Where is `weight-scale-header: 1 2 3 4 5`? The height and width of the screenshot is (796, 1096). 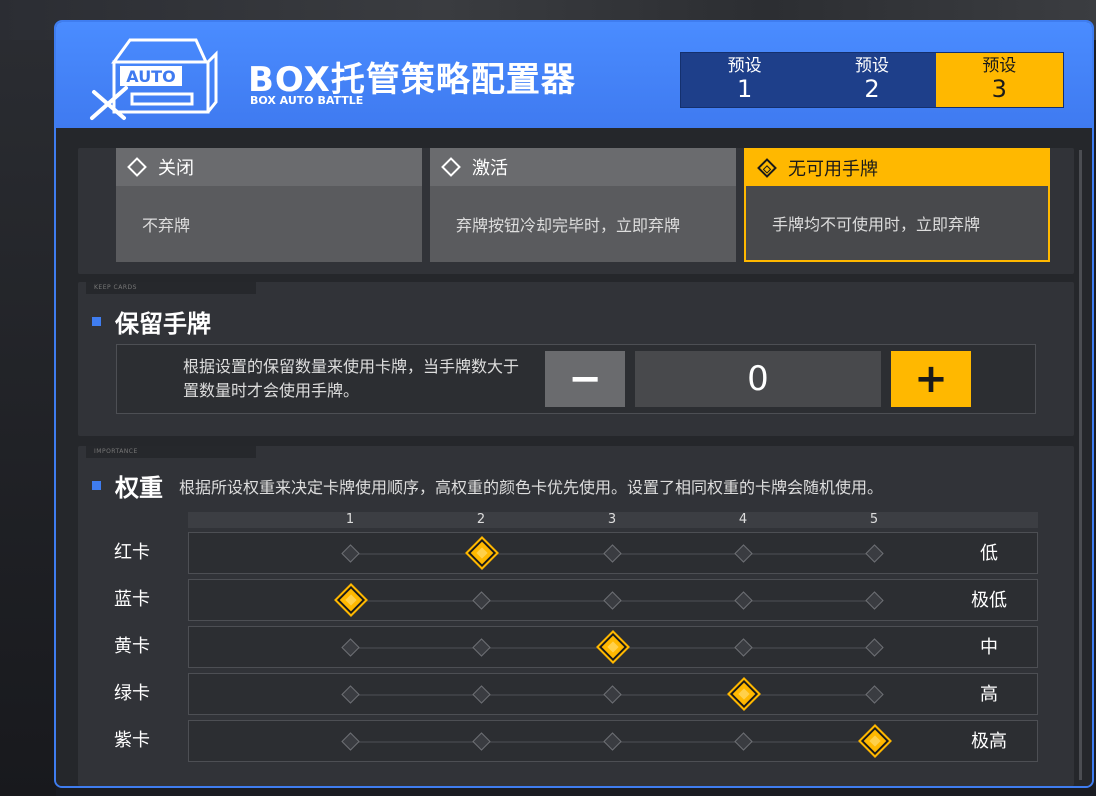 weight-scale-header: 1 2 3 4 5 is located at coordinates (613, 520).